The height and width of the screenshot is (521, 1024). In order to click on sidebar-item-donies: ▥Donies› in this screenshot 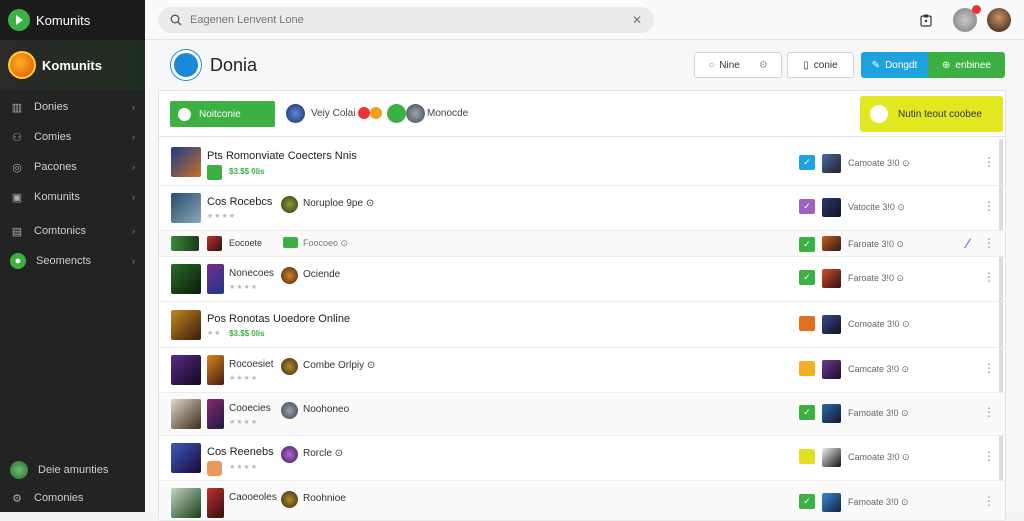, I will do `click(72, 107)`.